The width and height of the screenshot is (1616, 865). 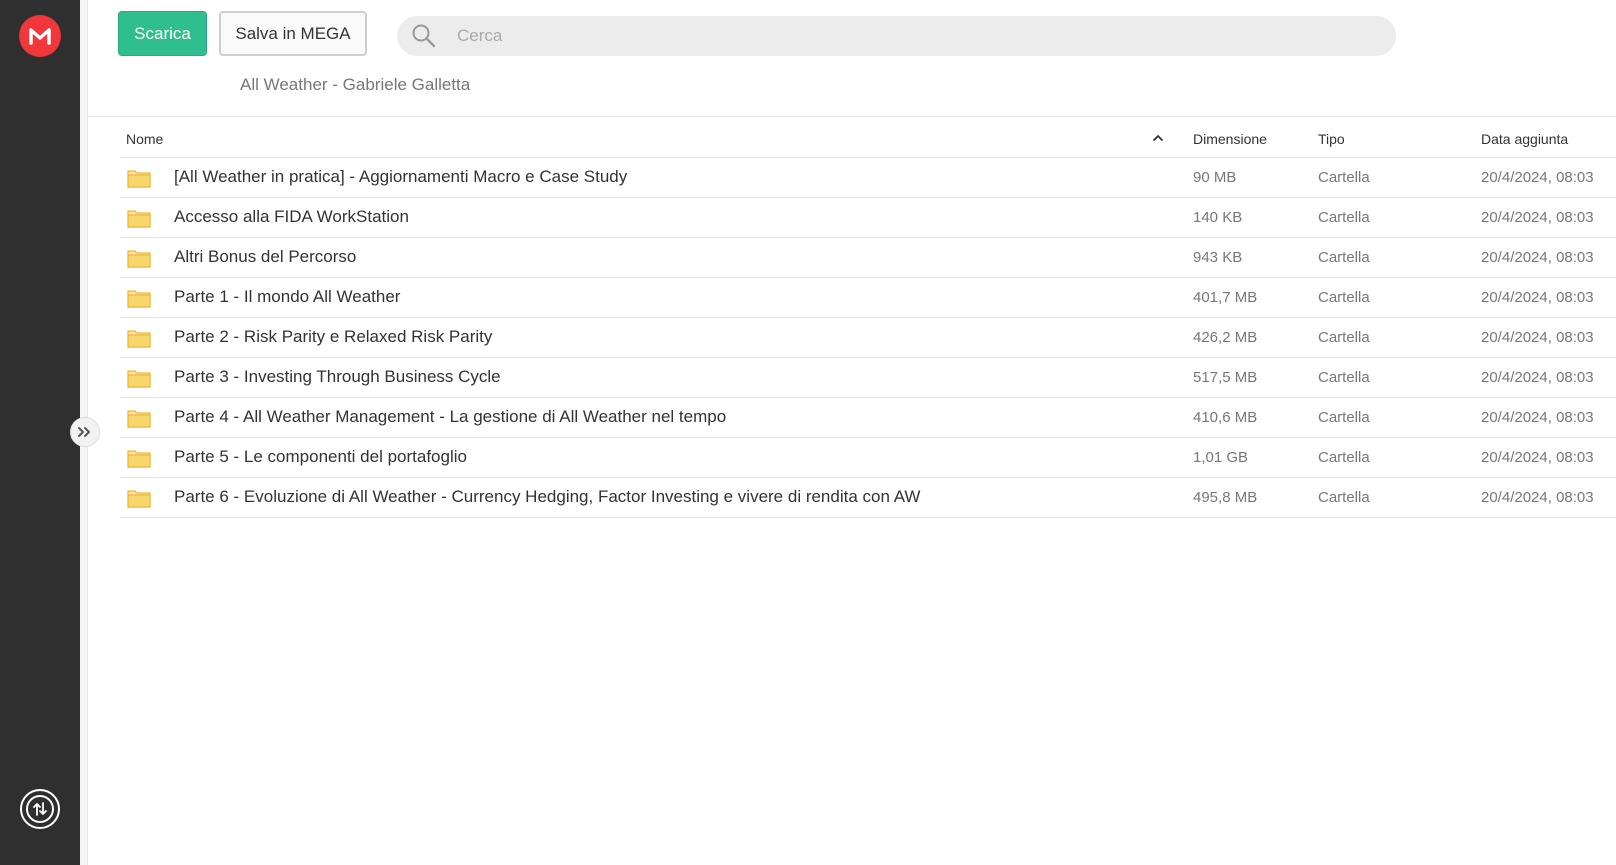 What do you see at coordinates (320, 456) in the screenshot?
I see `file-name: Parte 5 - Le componenti del portafoglio` at bounding box center [320, 456].